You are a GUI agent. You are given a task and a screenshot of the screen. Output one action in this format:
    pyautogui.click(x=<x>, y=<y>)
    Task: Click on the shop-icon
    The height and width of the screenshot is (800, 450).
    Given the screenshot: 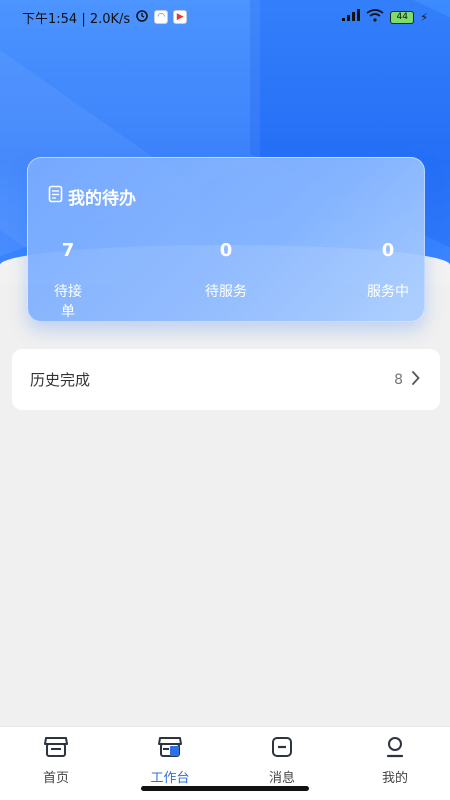 What is the action you would take?
    pyautogui.click(x=56, y=749)
    